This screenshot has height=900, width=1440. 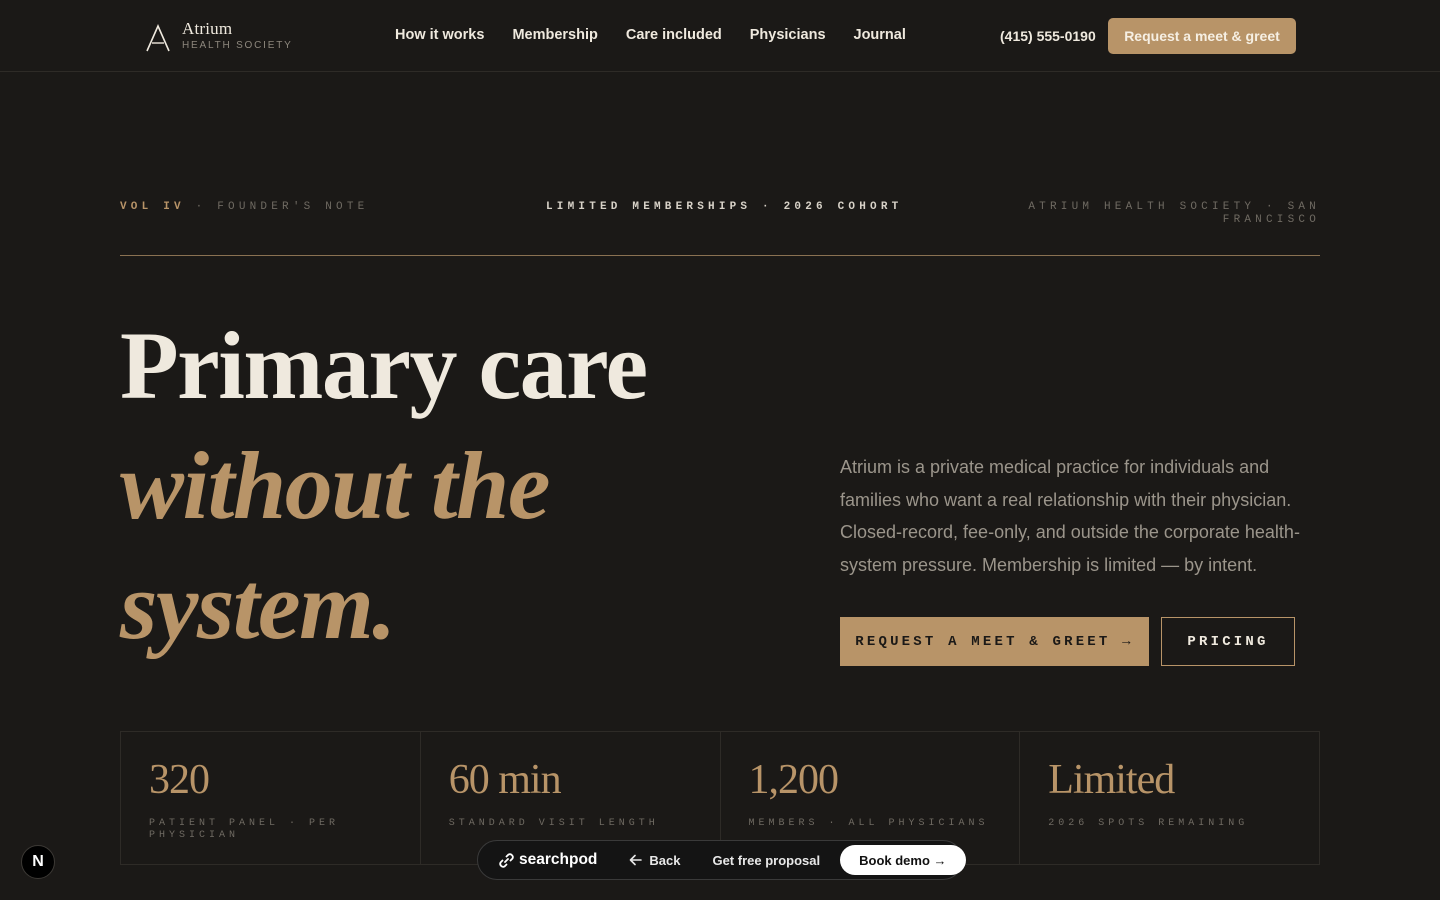 I want to click on searchpod-logo: searchpod, so click(x=547, y=860).